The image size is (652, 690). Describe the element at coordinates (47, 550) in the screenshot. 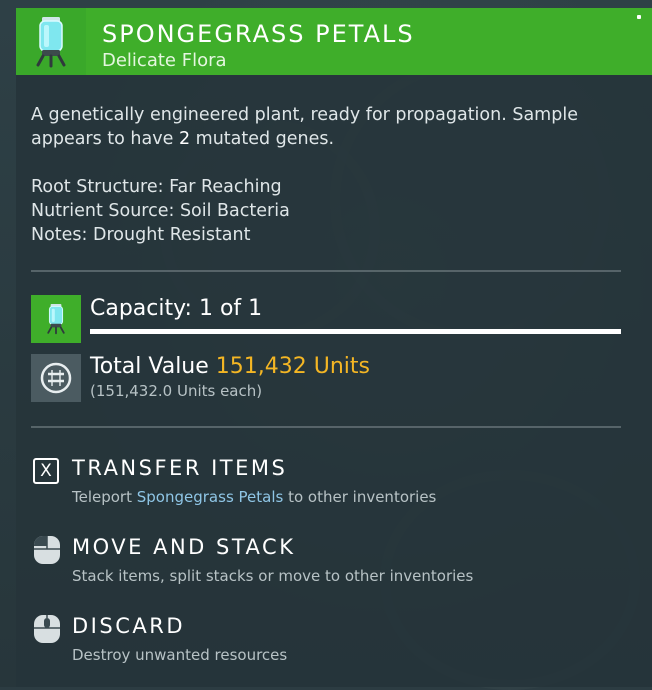

I see `mouse-left-click-icon` at that location.